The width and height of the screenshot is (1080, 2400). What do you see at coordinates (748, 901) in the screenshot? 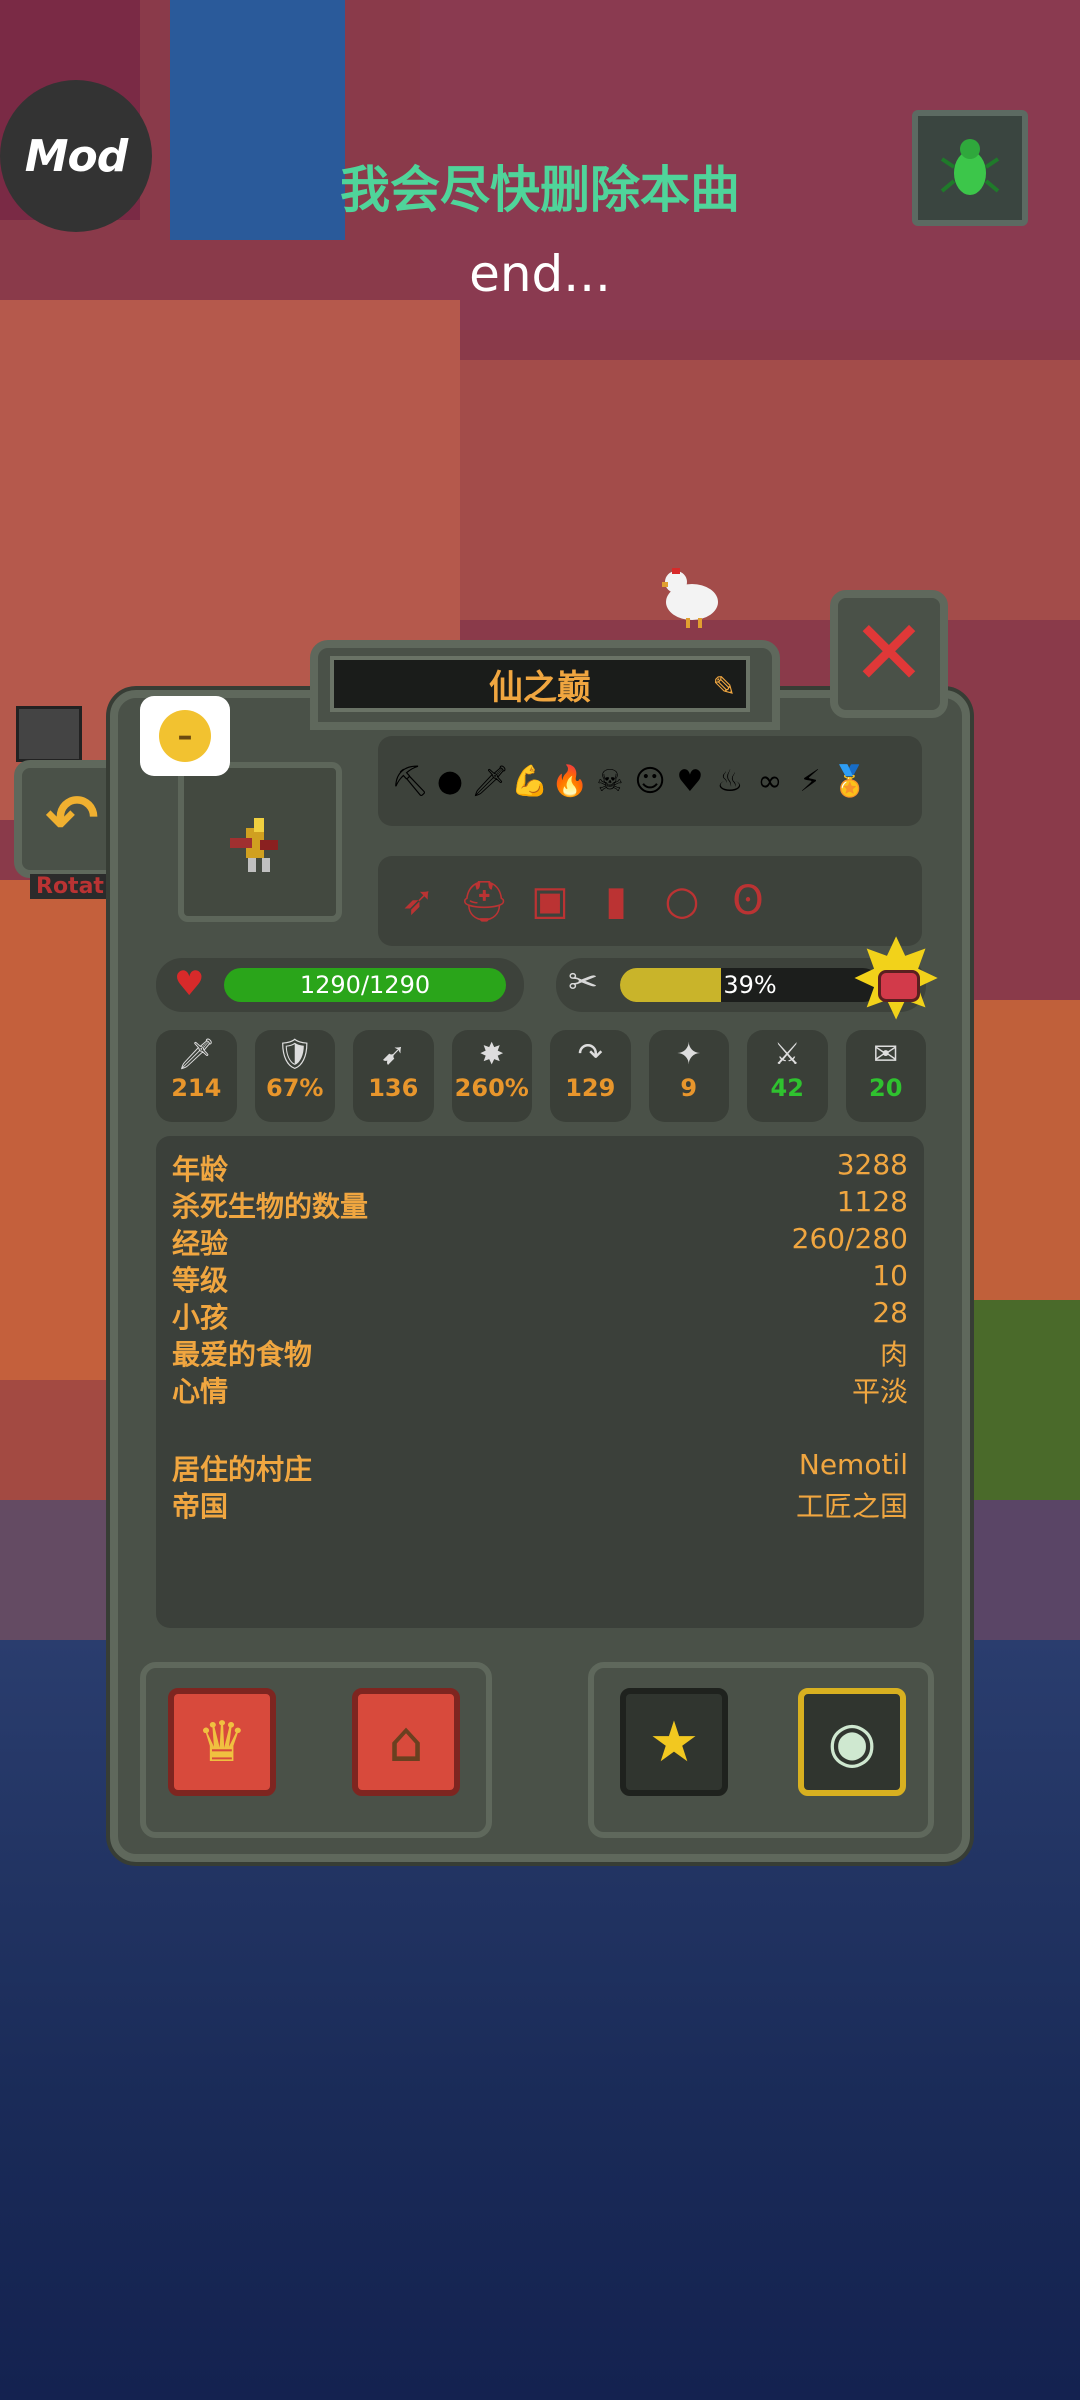
I see `amulet-icon: ʘ` at bounding box center [748, 901].